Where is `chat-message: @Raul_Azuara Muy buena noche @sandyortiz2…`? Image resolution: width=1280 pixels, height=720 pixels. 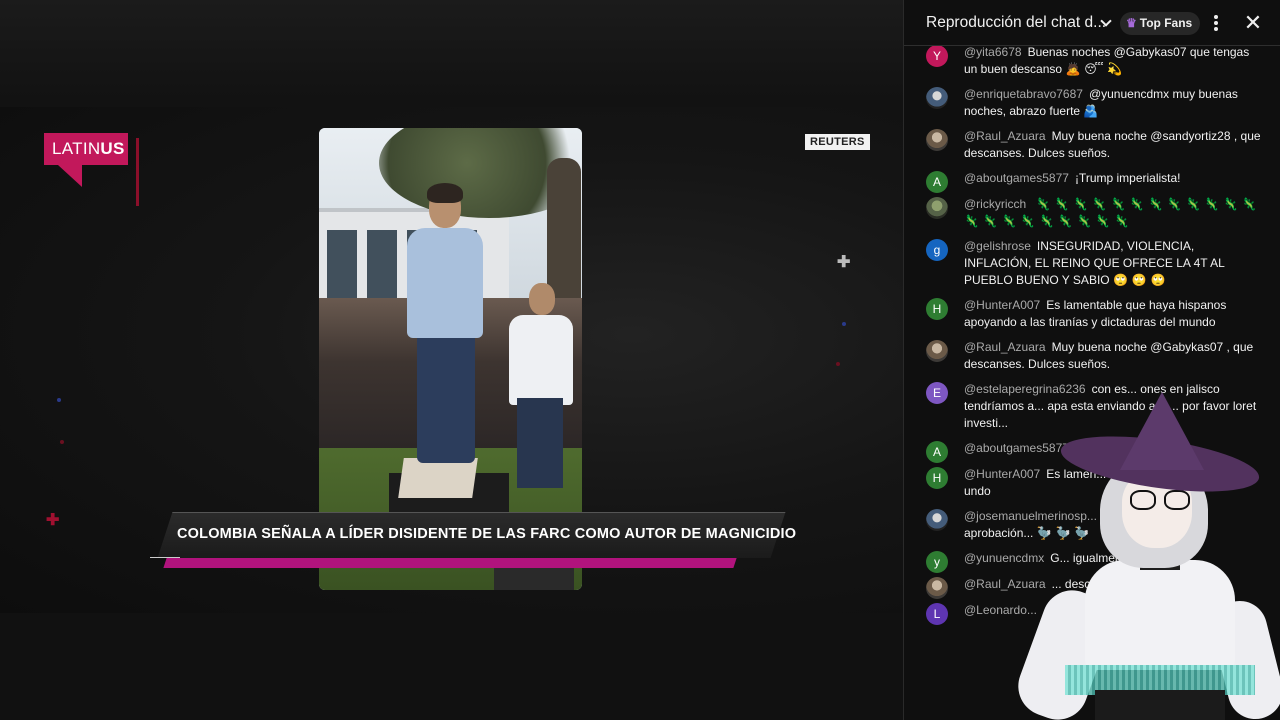 chat-message: @Raul_Azuara Muy buena noche @sandyortiz2… is located at coordinates (1089, 145).